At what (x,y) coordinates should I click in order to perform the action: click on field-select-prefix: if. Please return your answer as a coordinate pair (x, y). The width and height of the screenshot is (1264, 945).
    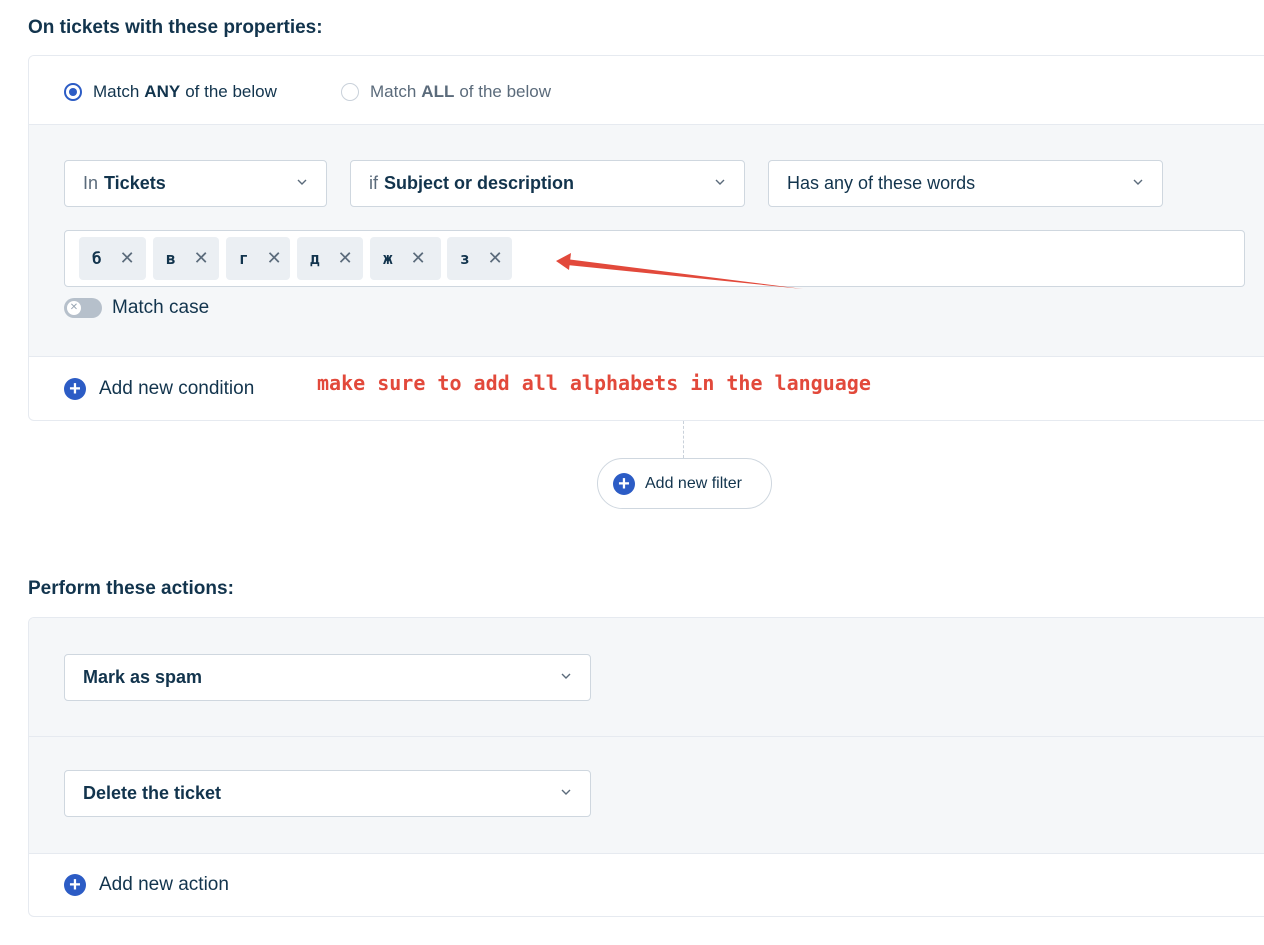
    Looking at the image, I should click on (373, 183).